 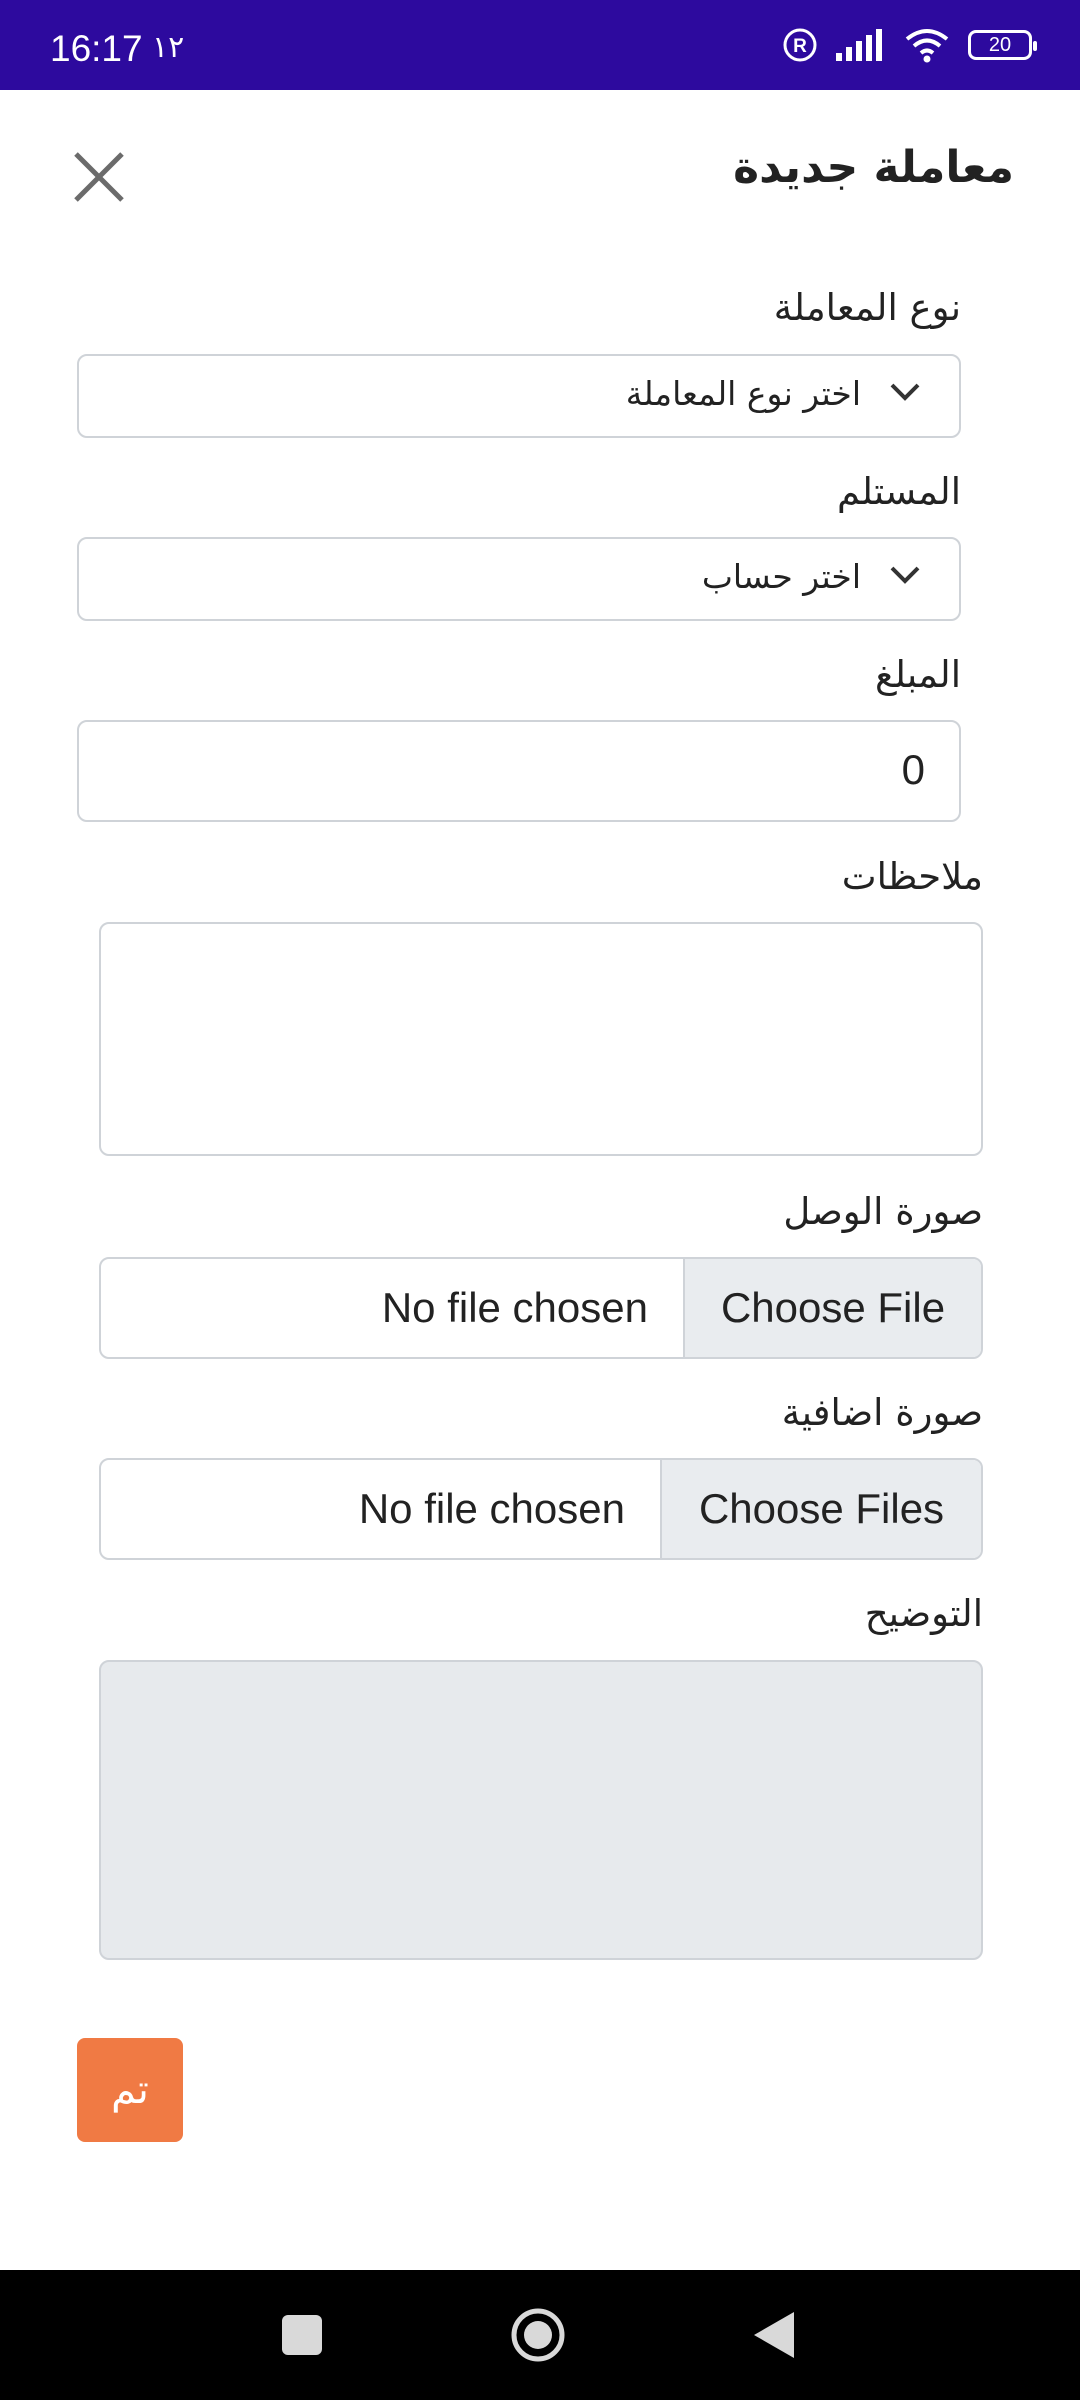 What do you see at coordinates (927, 45) in the screenshot?
I see `wifi-icon` at bounding box center [927, 45].